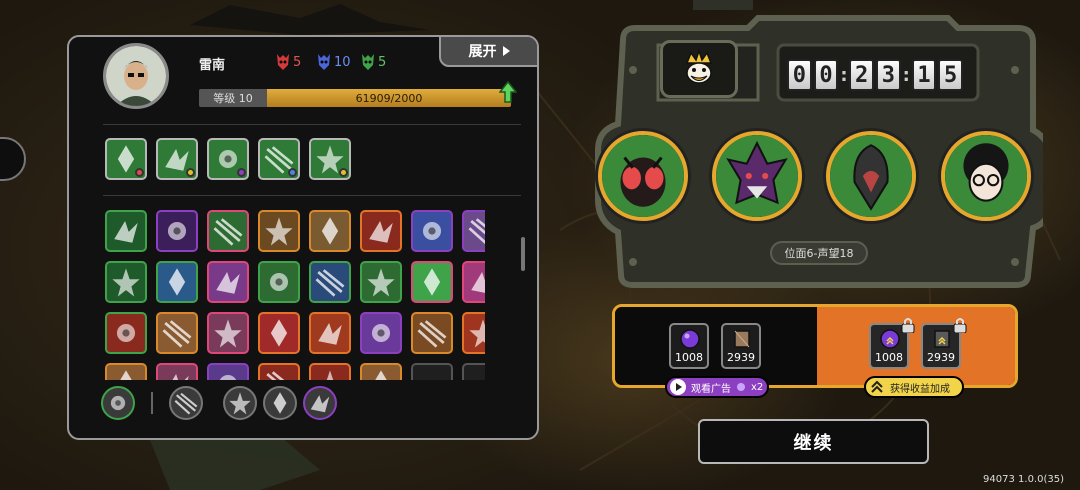 This screenshot has height=490, width=1080. What do you see at coordinates (177, 333) in the screenshot?
I see `crate-icon` at bounding box center [177, 333].